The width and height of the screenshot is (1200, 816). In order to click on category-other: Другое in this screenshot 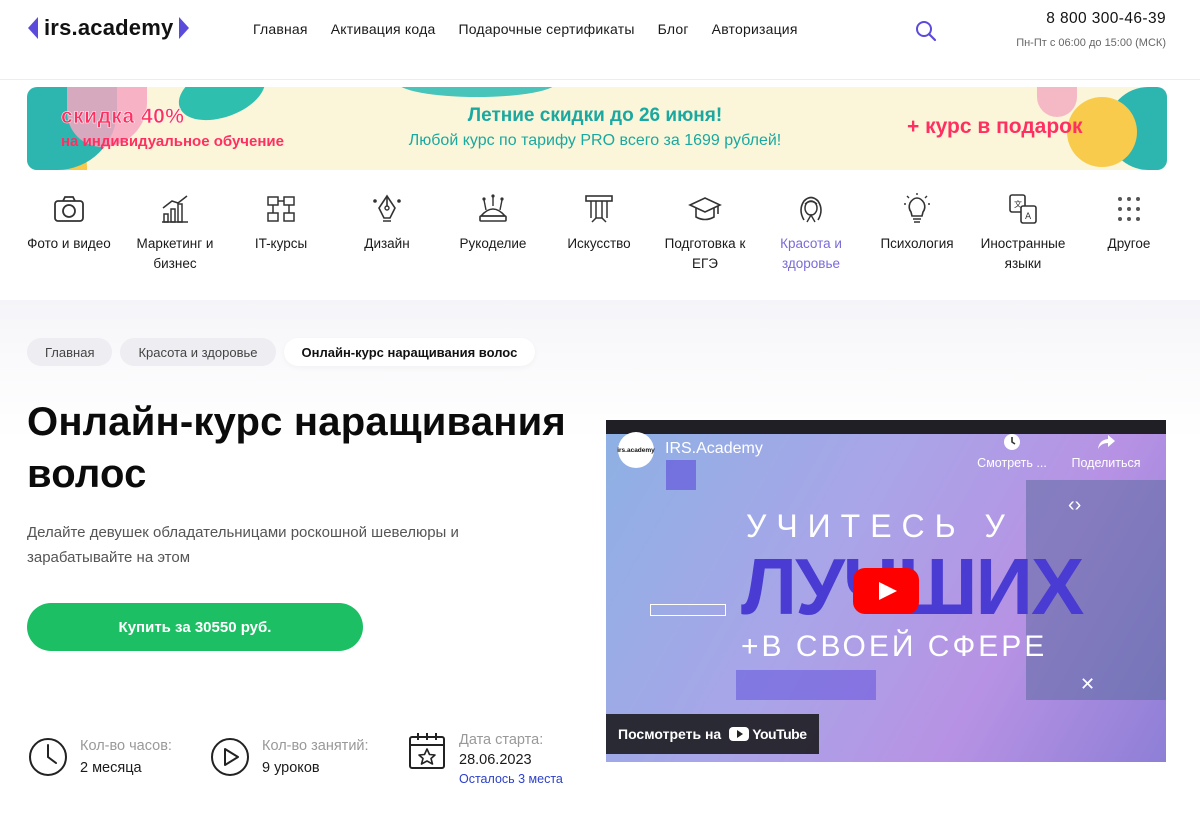, I will do `click(1129, 240)`.